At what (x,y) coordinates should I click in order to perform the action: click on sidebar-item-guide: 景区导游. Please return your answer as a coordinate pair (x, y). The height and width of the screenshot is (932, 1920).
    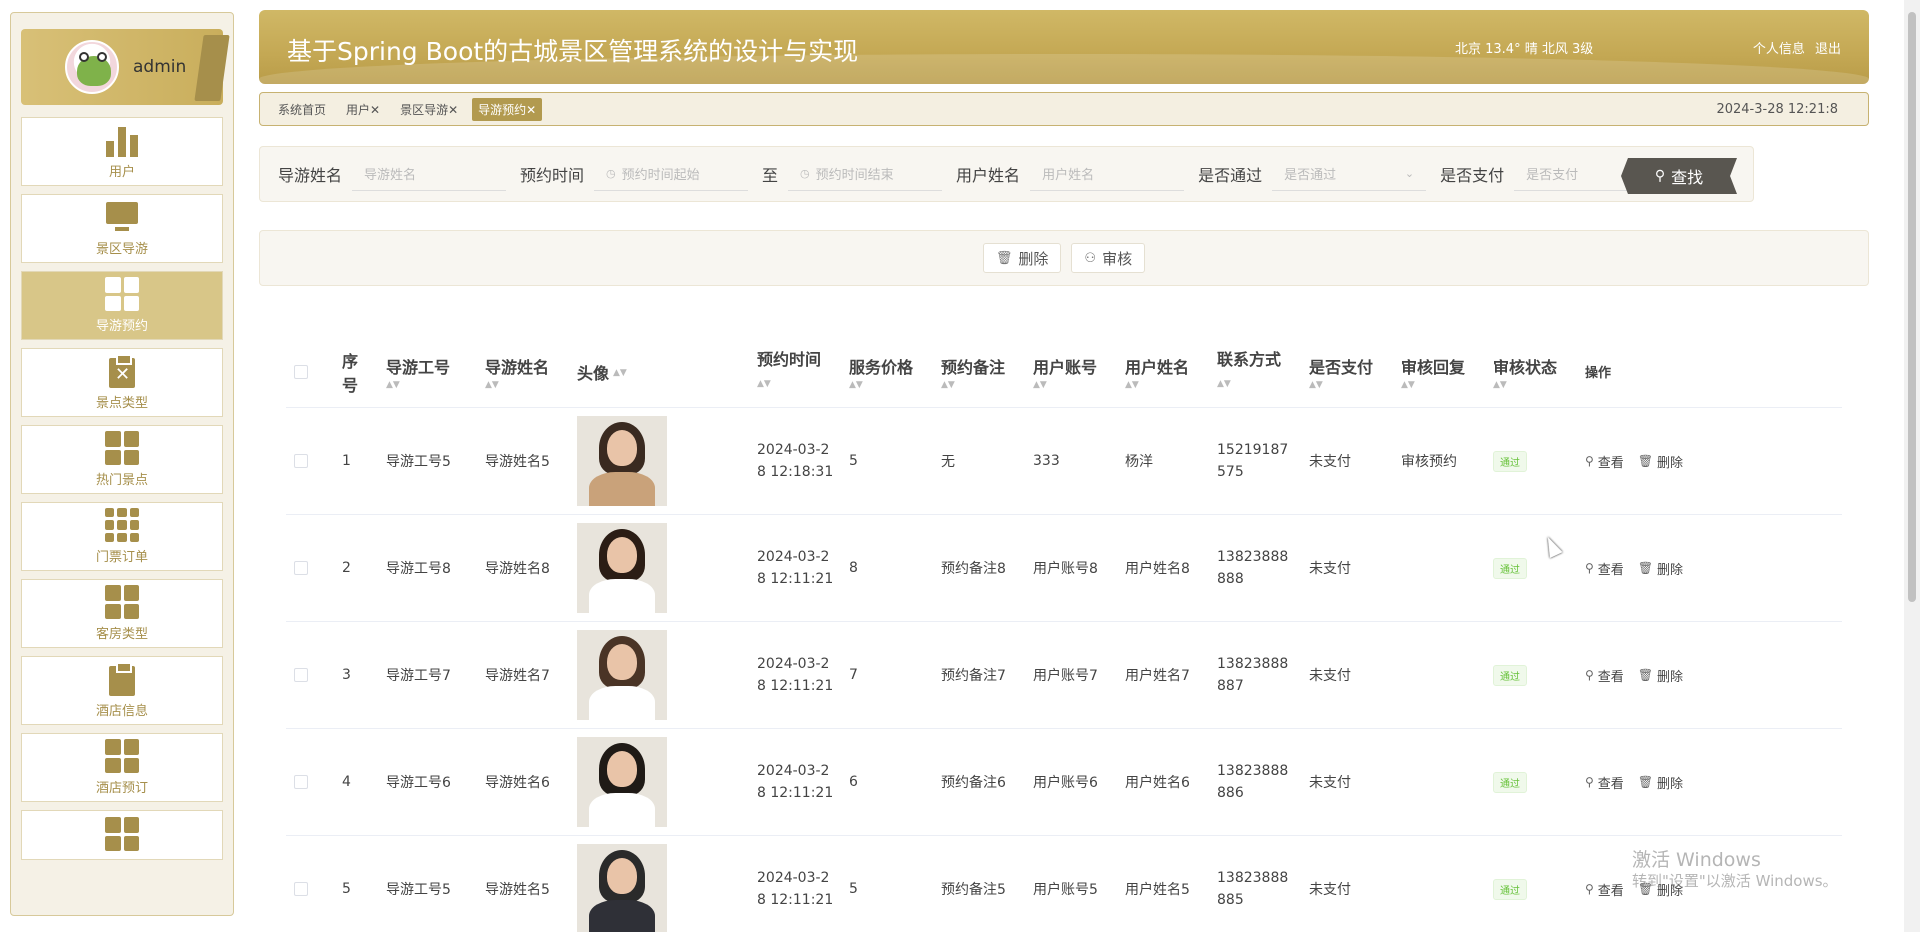
    Looking at the image, I should click on (122, 228).